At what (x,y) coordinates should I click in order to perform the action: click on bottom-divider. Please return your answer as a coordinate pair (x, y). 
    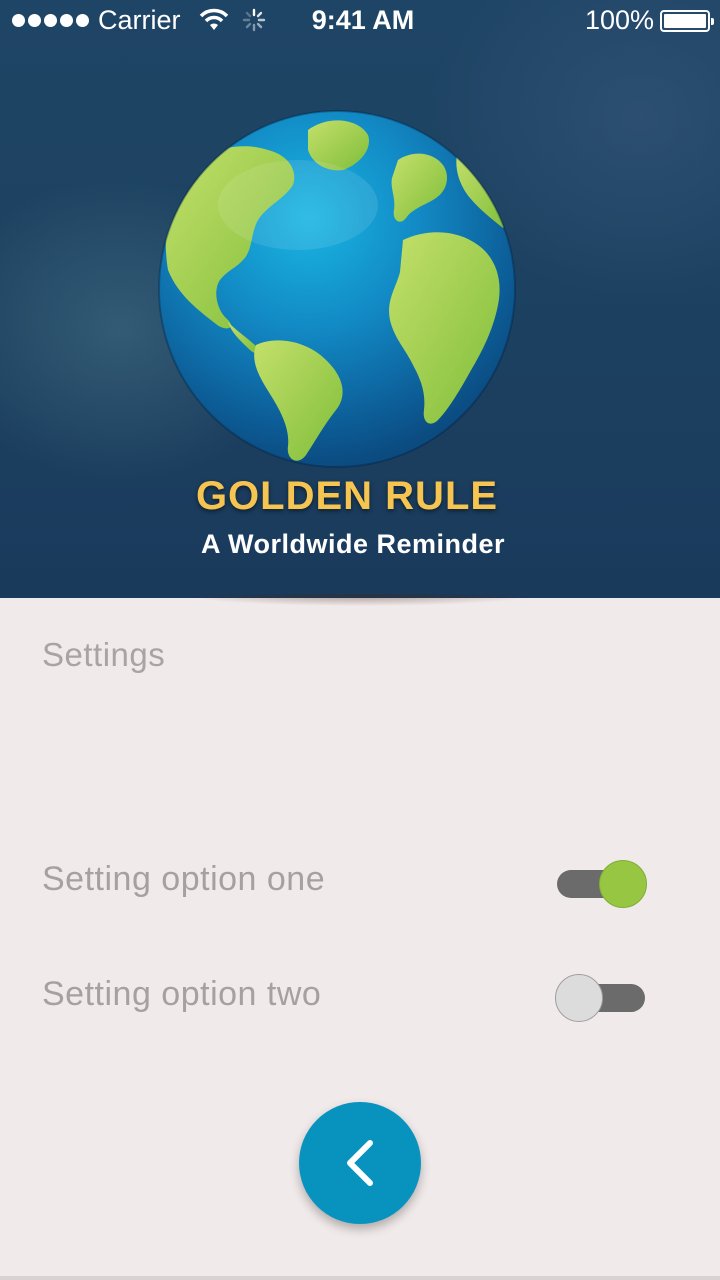
    Looking at the image, I should click on (360, 1278).